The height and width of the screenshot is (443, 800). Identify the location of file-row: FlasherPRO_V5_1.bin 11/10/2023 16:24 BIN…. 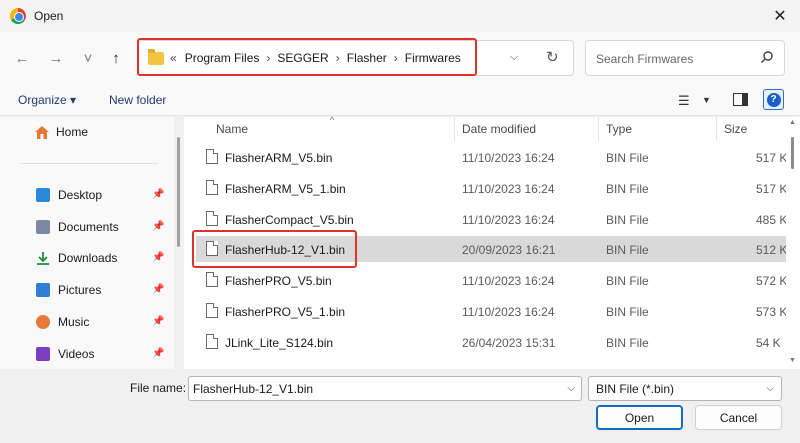
(492, 311).